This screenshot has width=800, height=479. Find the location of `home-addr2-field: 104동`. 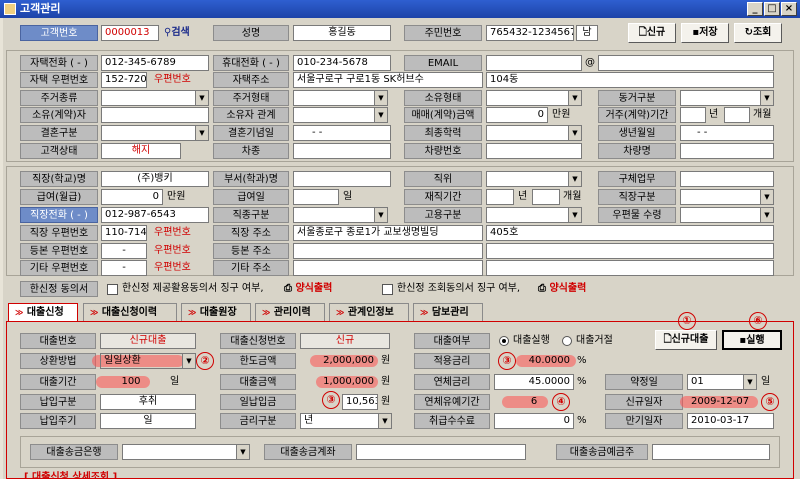

home-addr2-field: 104동 is located at coordinates (630, 80).